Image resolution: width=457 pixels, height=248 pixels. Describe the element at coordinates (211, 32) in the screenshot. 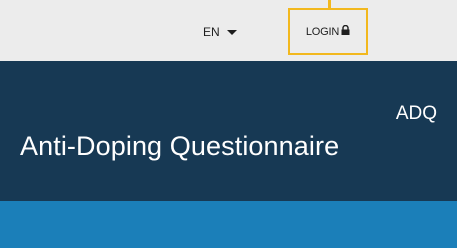

I see `language-label: EN` at that location.